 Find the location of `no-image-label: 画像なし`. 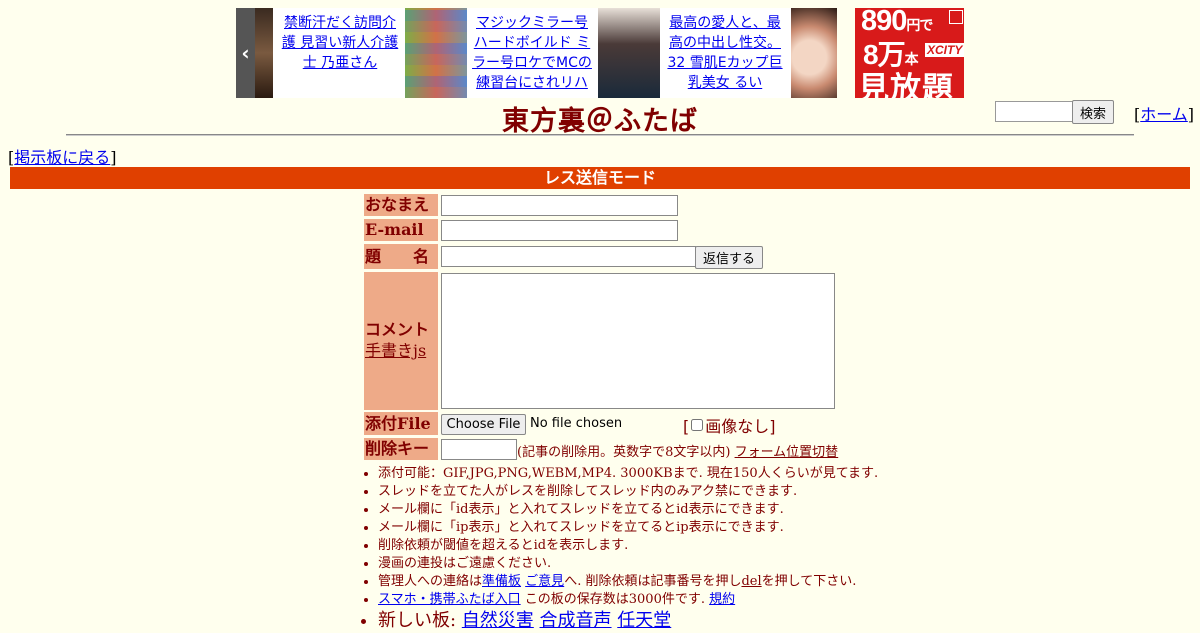

no-image-label: 画像なし is located at coordinates (737, 426).